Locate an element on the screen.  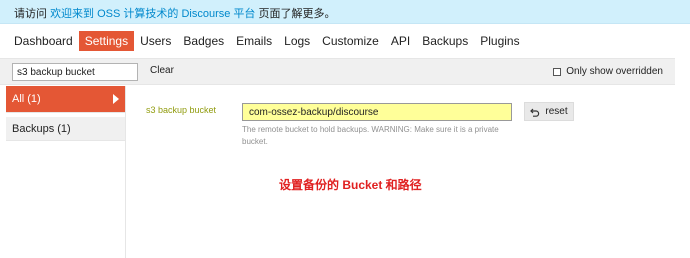
nav-tab-badges: Badges is located at coordinates (203, 41).